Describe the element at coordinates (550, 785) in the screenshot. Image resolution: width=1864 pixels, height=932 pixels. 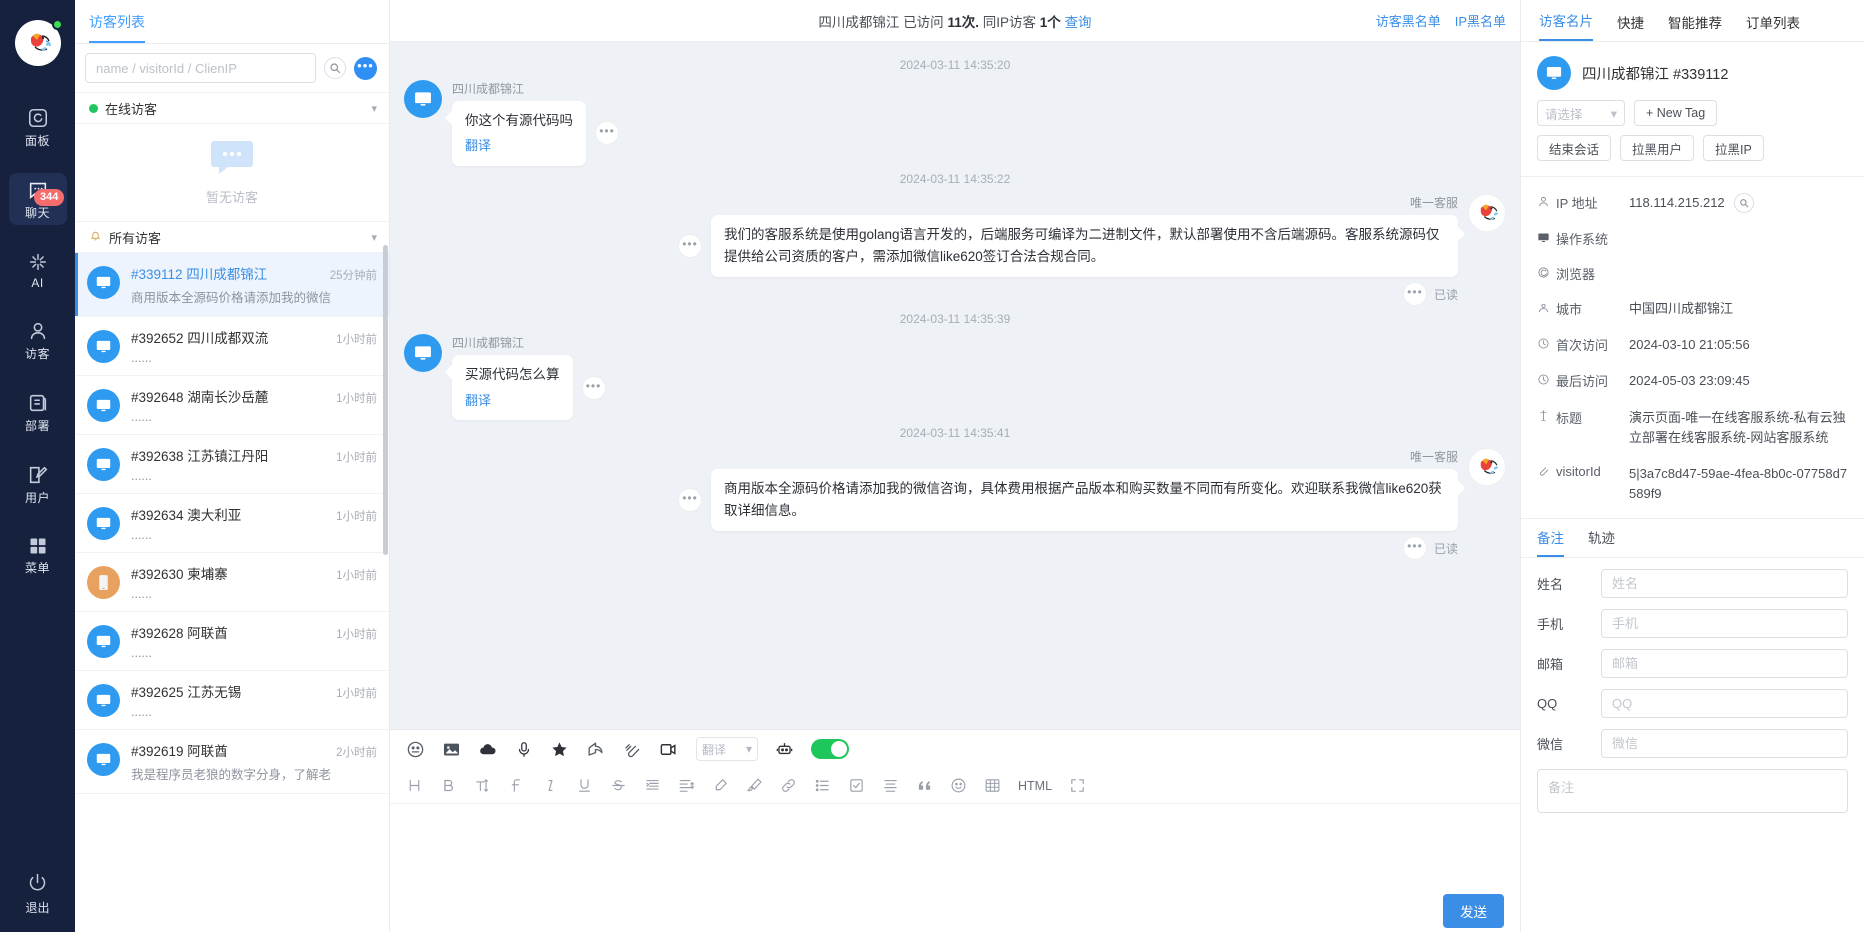
I see `italic-icon` at that location.